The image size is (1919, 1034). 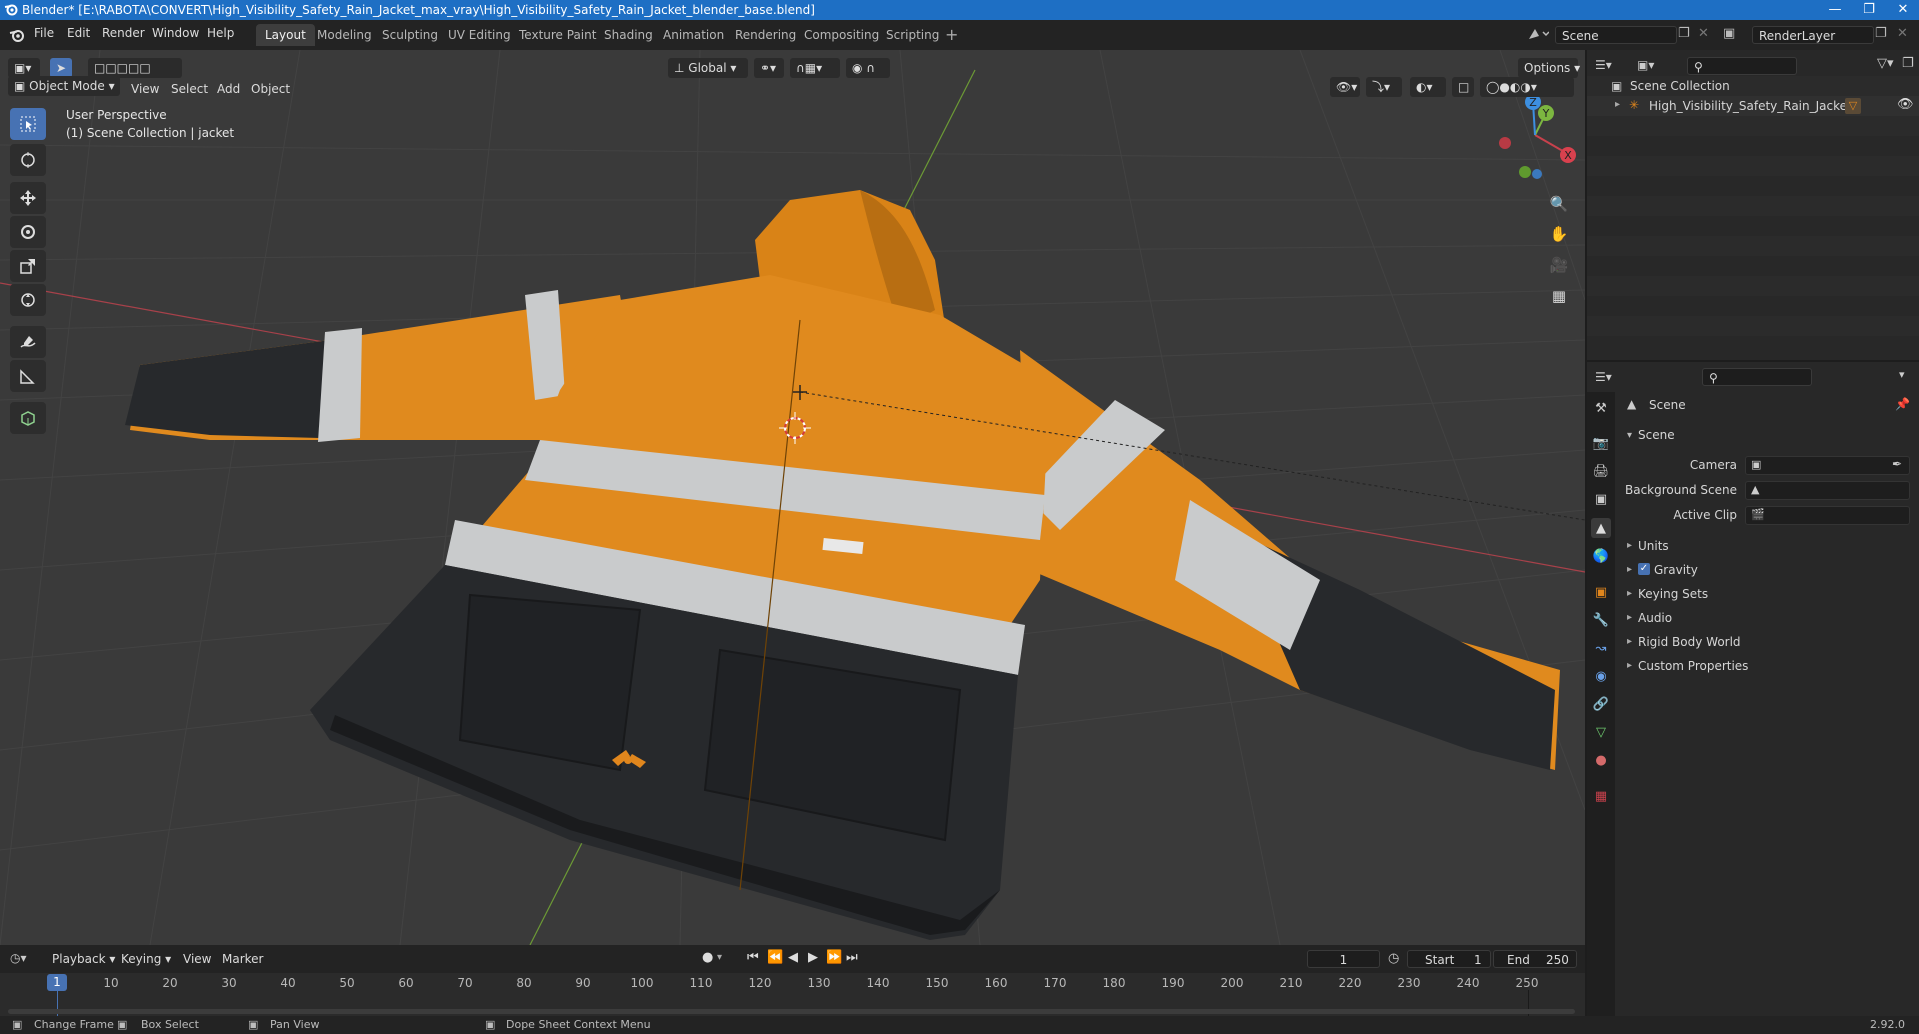 What do you see at coordinates (1835, 10) in the screenshot?
I see `minimize-icon: —` at bounding box center [1835, 10].